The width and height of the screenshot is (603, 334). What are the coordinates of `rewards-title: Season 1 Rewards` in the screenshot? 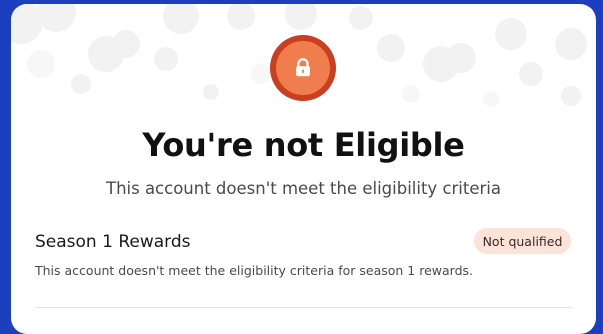 It's located at (113, 242).